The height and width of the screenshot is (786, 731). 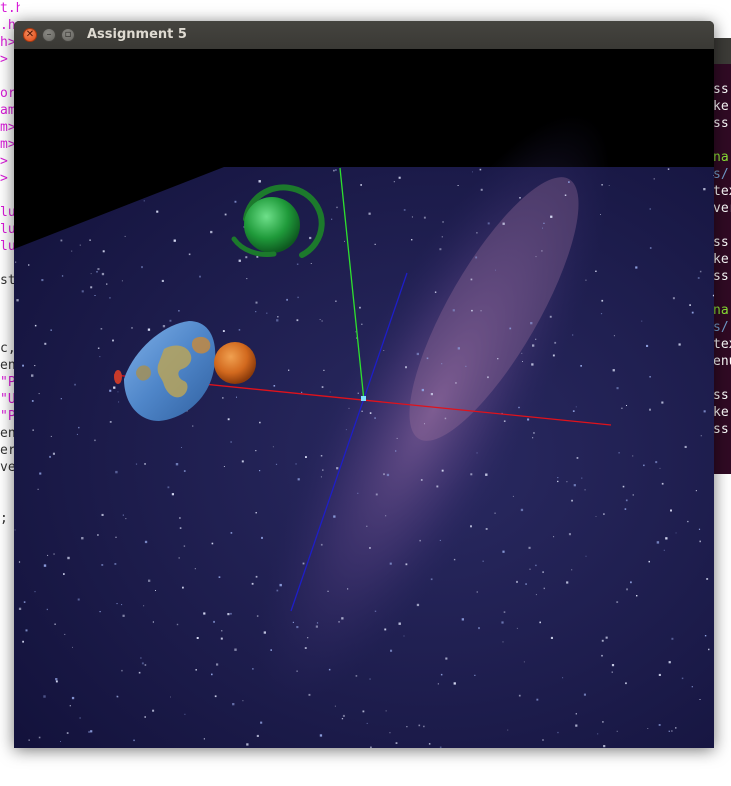 What do you see at coordinates (722, 208) in the screenshot?
I see `terminal-line: ver` at bounding box center [722, 208].